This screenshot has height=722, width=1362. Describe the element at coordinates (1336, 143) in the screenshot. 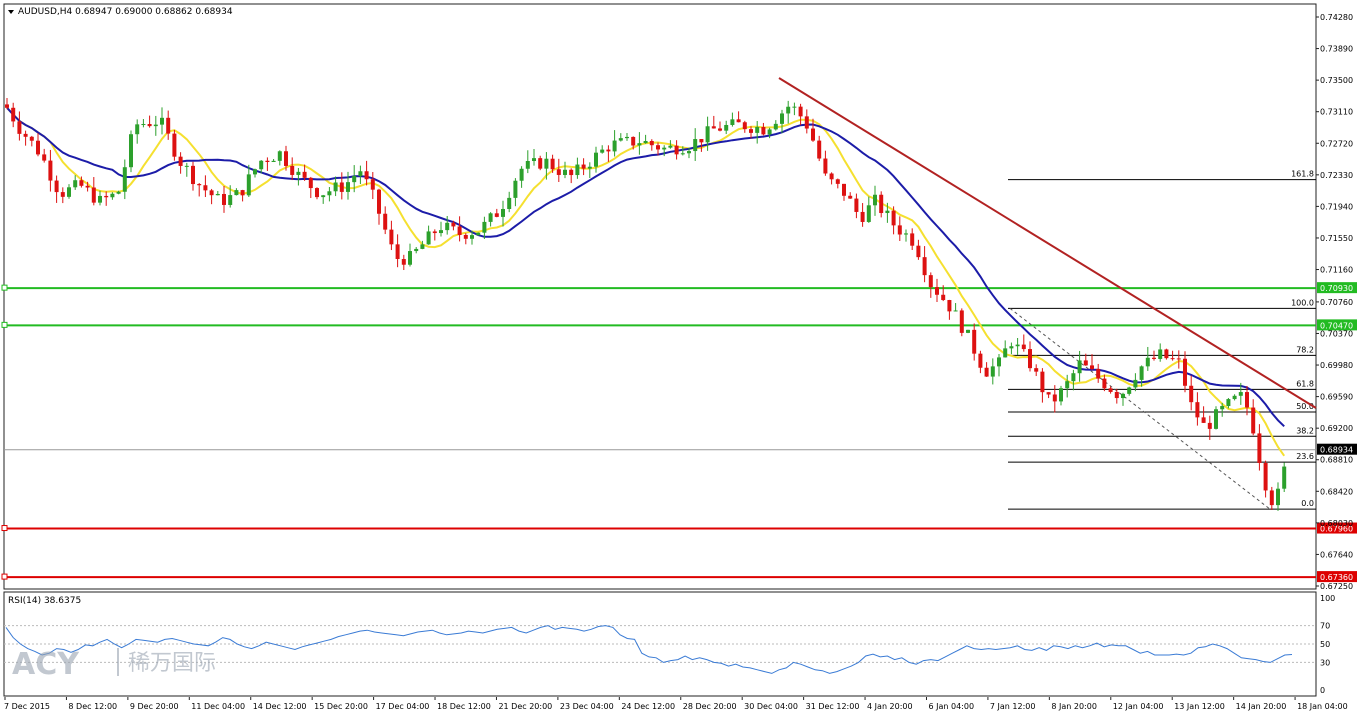

I see `price-tick-label: 0.72720` at that location.